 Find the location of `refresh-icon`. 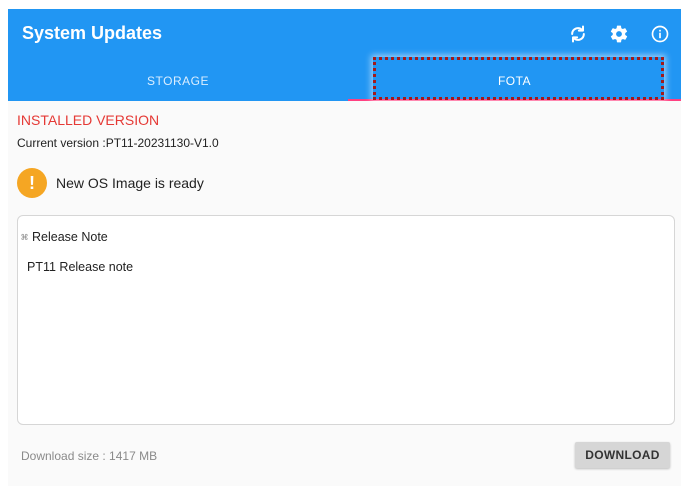

refresh-icon is located at coordinates (578, 34).